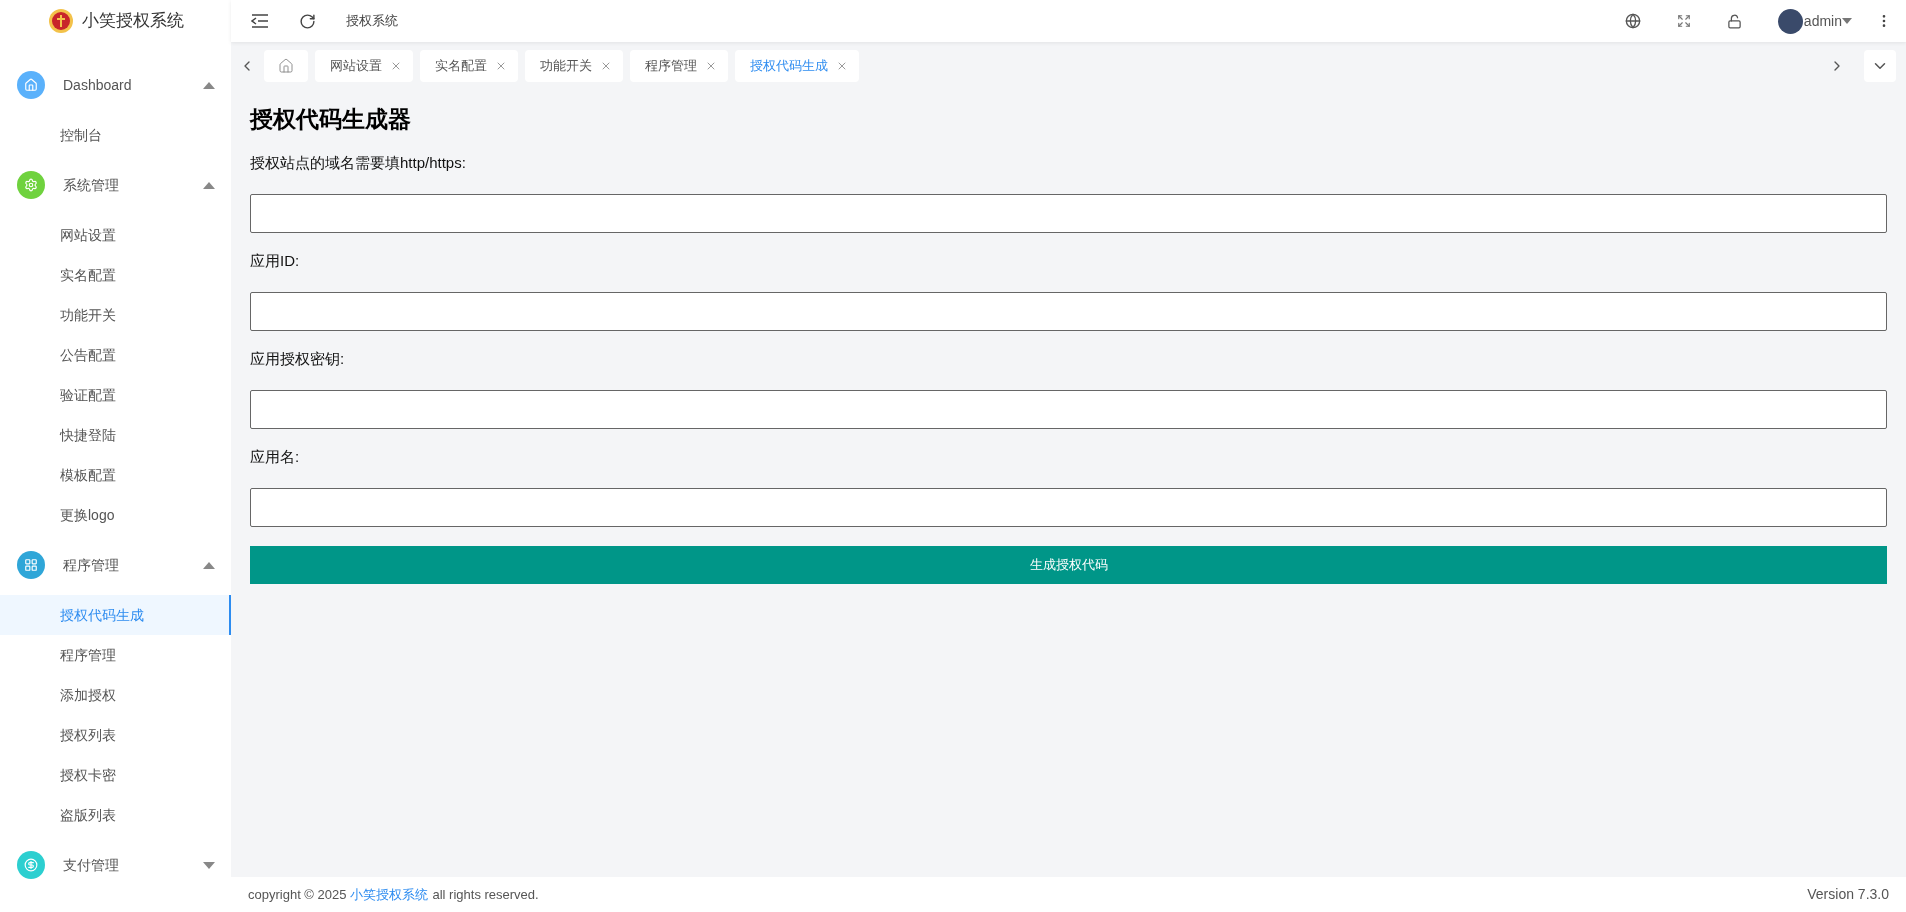  I want to click on user-name: admin, so click(1822, 21).